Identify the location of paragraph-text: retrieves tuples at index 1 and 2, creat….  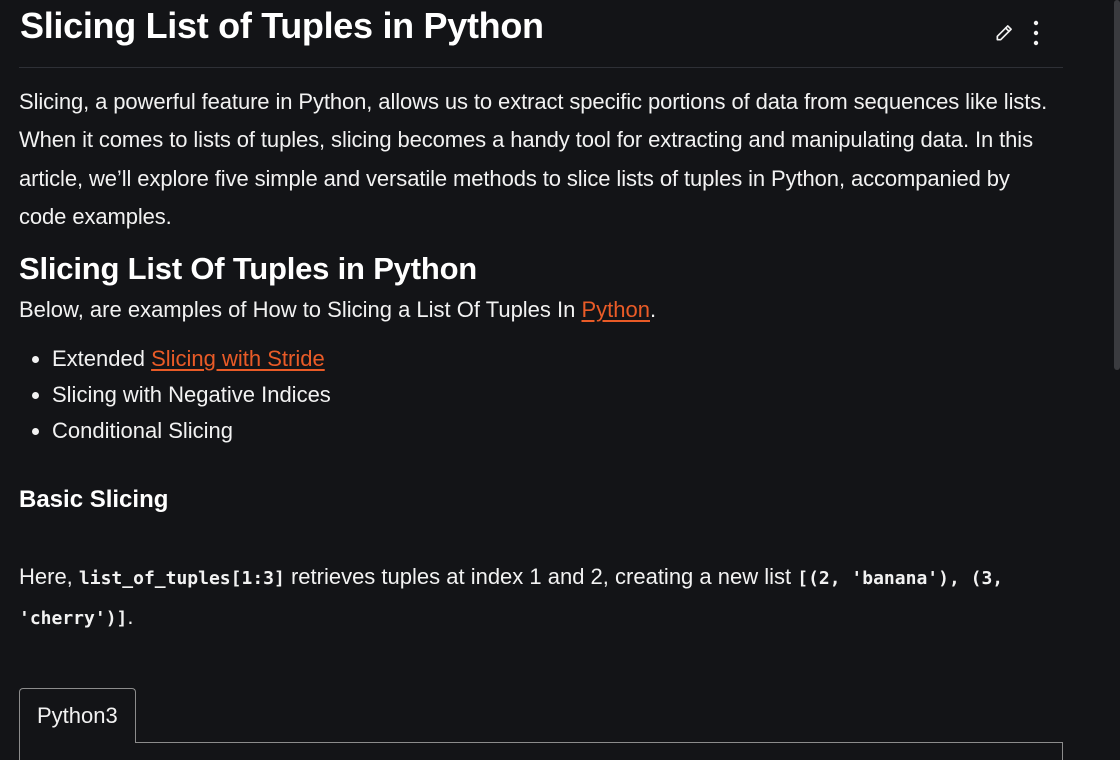
(541, 577).